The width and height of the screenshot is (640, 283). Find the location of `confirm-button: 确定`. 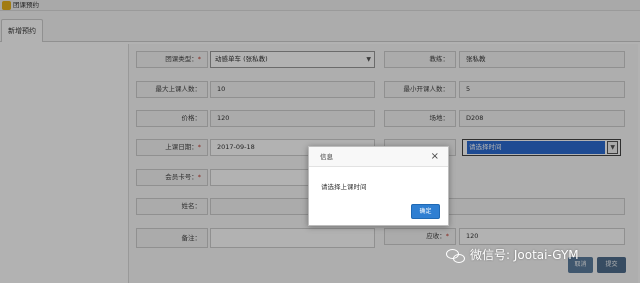

confirm-button: 确定 is located at coordinates (425, 211).